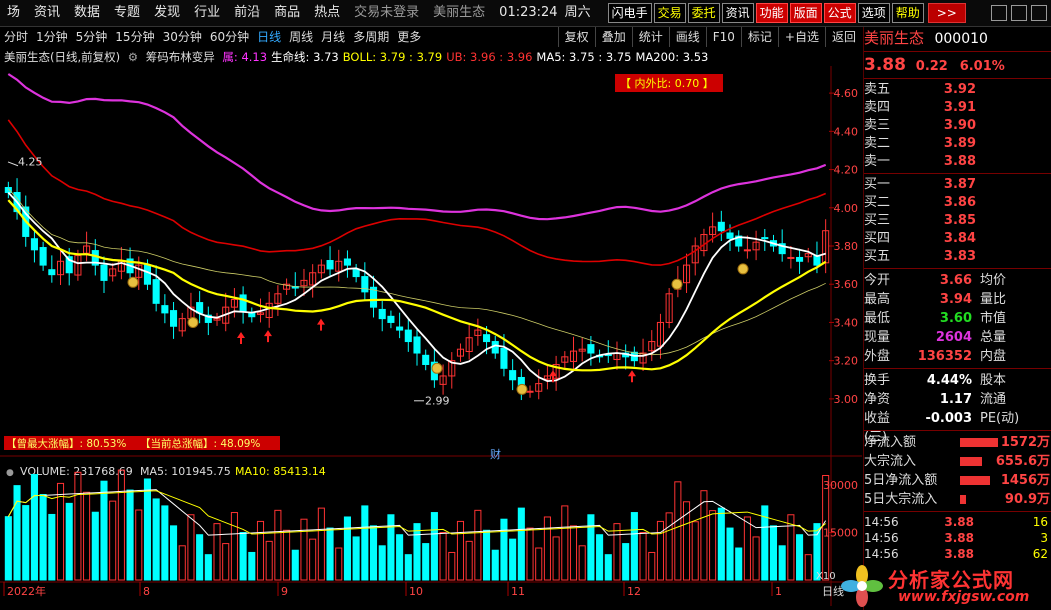  What do you see at coordinates (961, 39) in the screenshot?
I see `stock-code: 000010` at bounding box center [961, 39].